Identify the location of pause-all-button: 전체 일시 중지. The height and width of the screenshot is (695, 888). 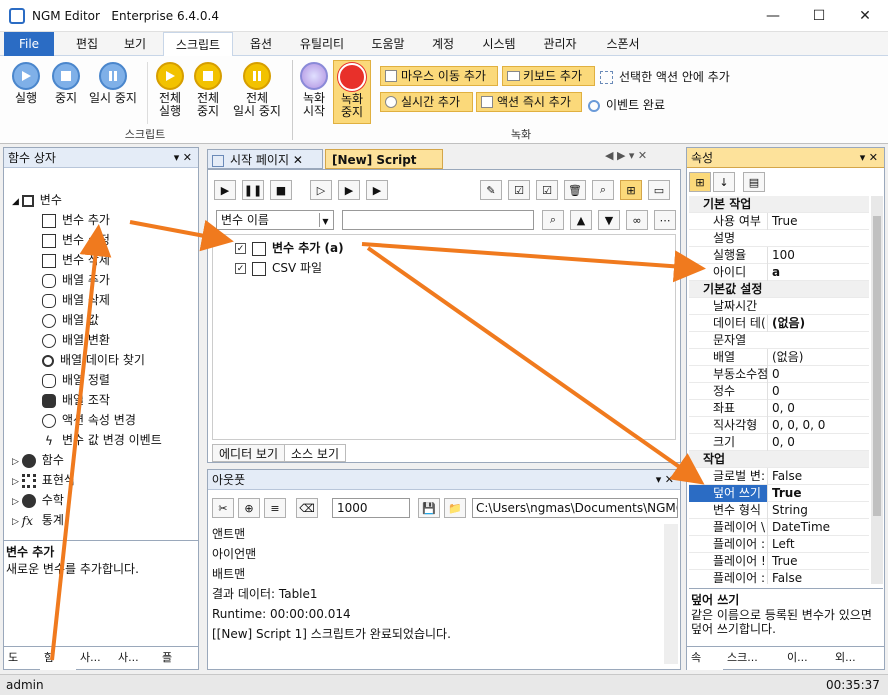
(257, 90).